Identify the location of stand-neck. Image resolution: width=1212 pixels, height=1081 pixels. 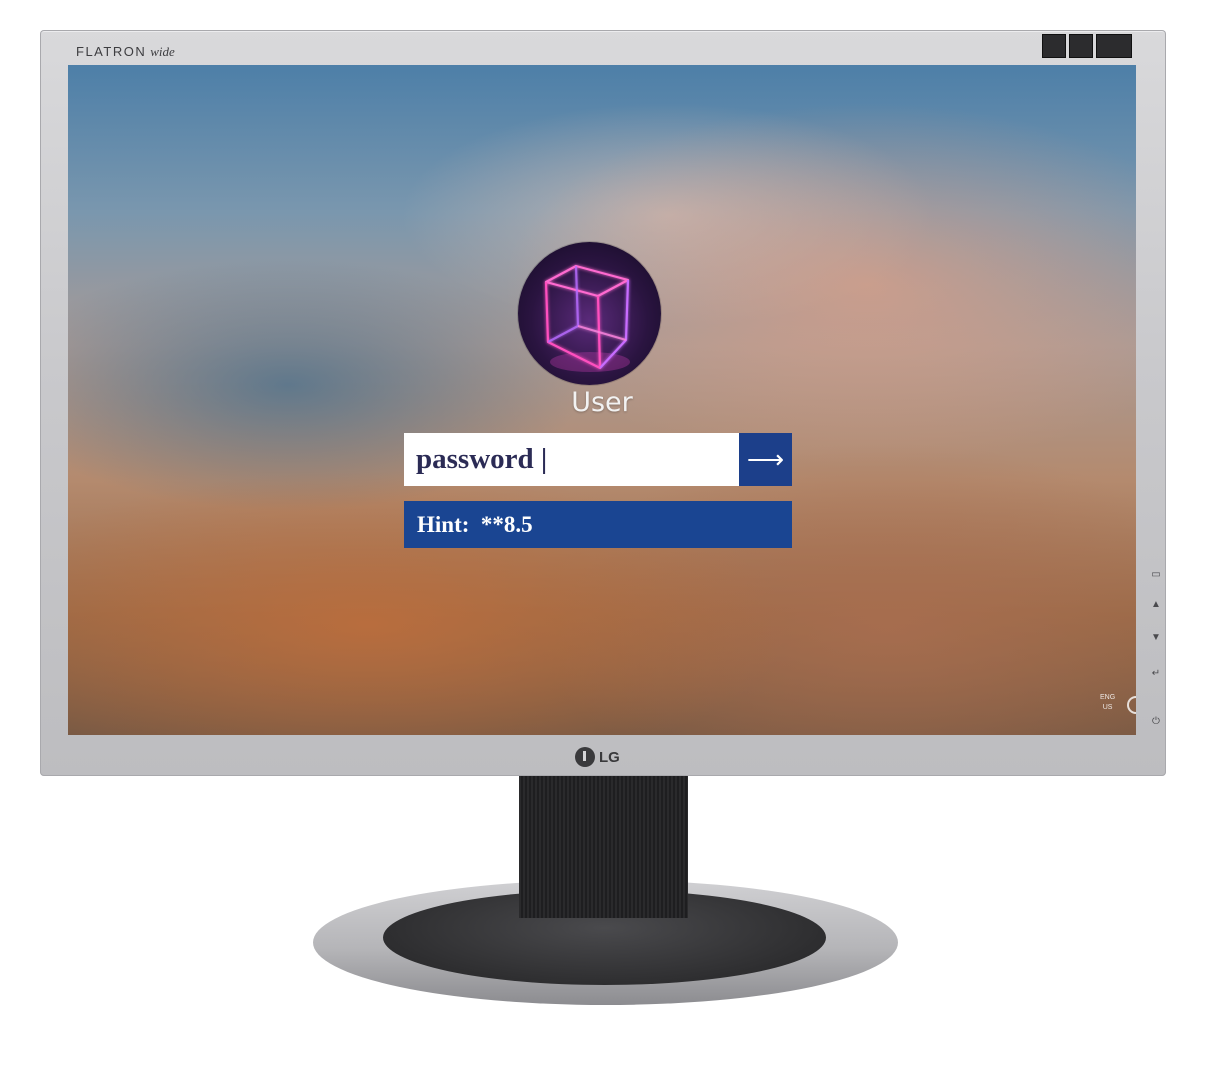
(603, 847).